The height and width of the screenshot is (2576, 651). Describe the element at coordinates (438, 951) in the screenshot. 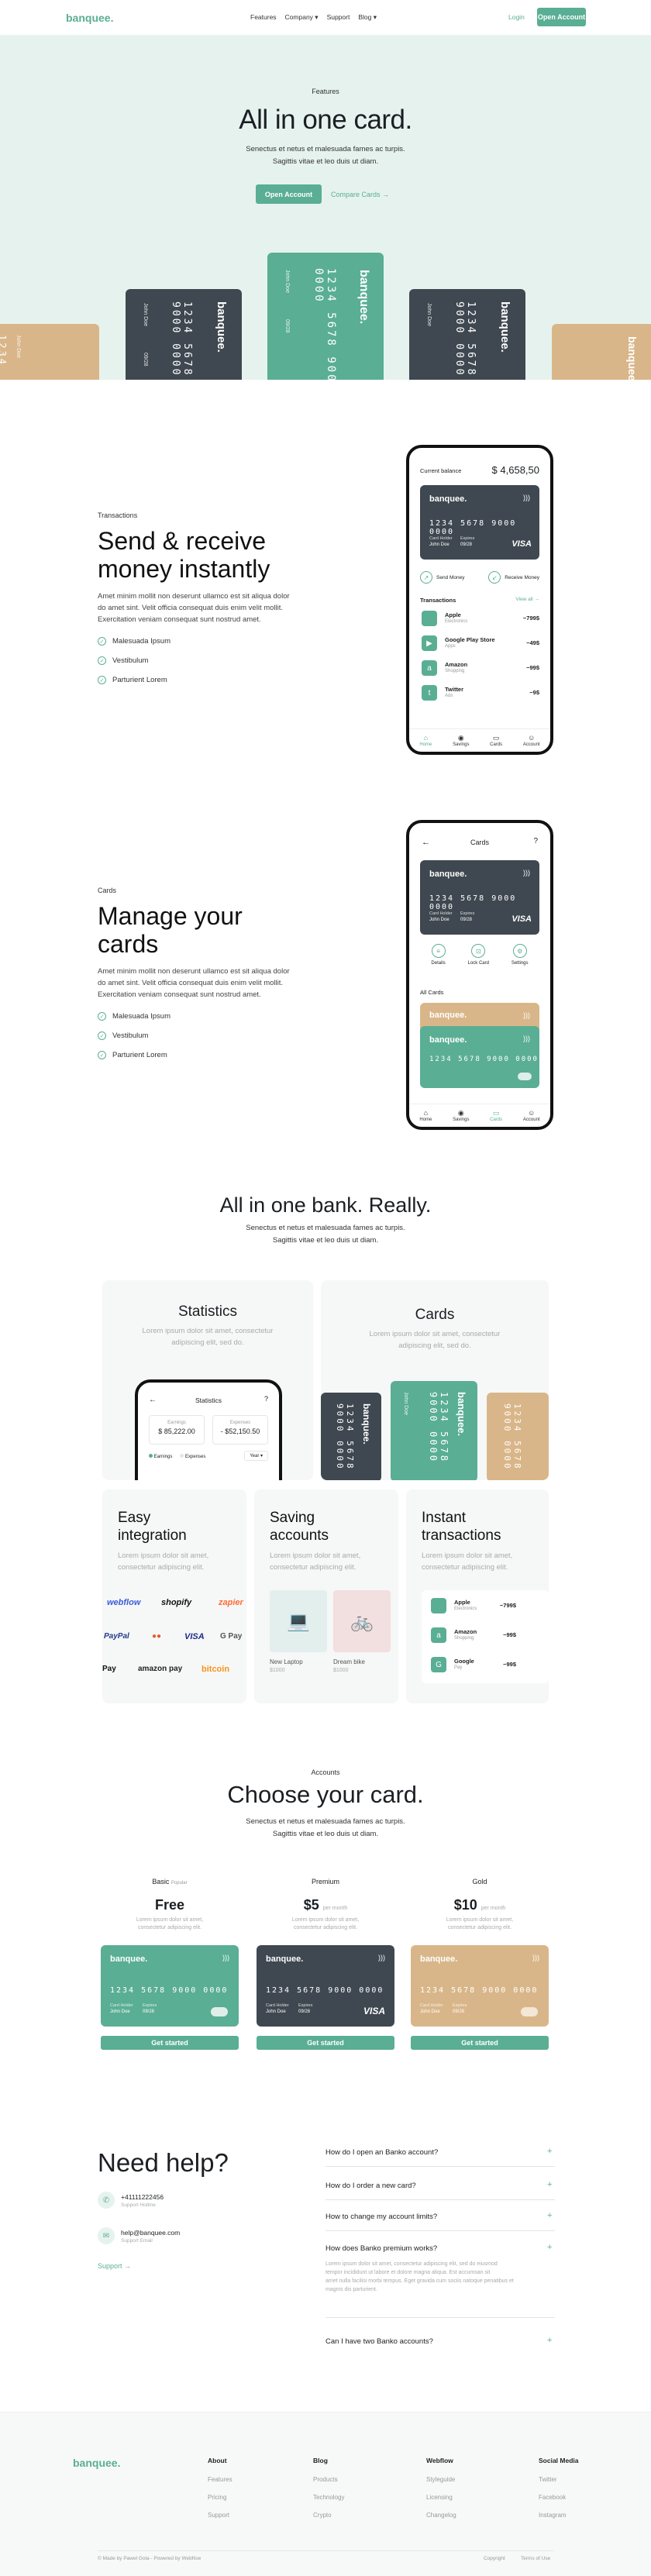

I see `details-icon: ≡` at that location.